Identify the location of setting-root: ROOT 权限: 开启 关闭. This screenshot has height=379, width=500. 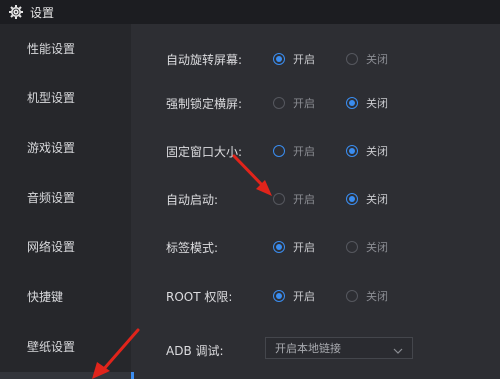
(331, 296).